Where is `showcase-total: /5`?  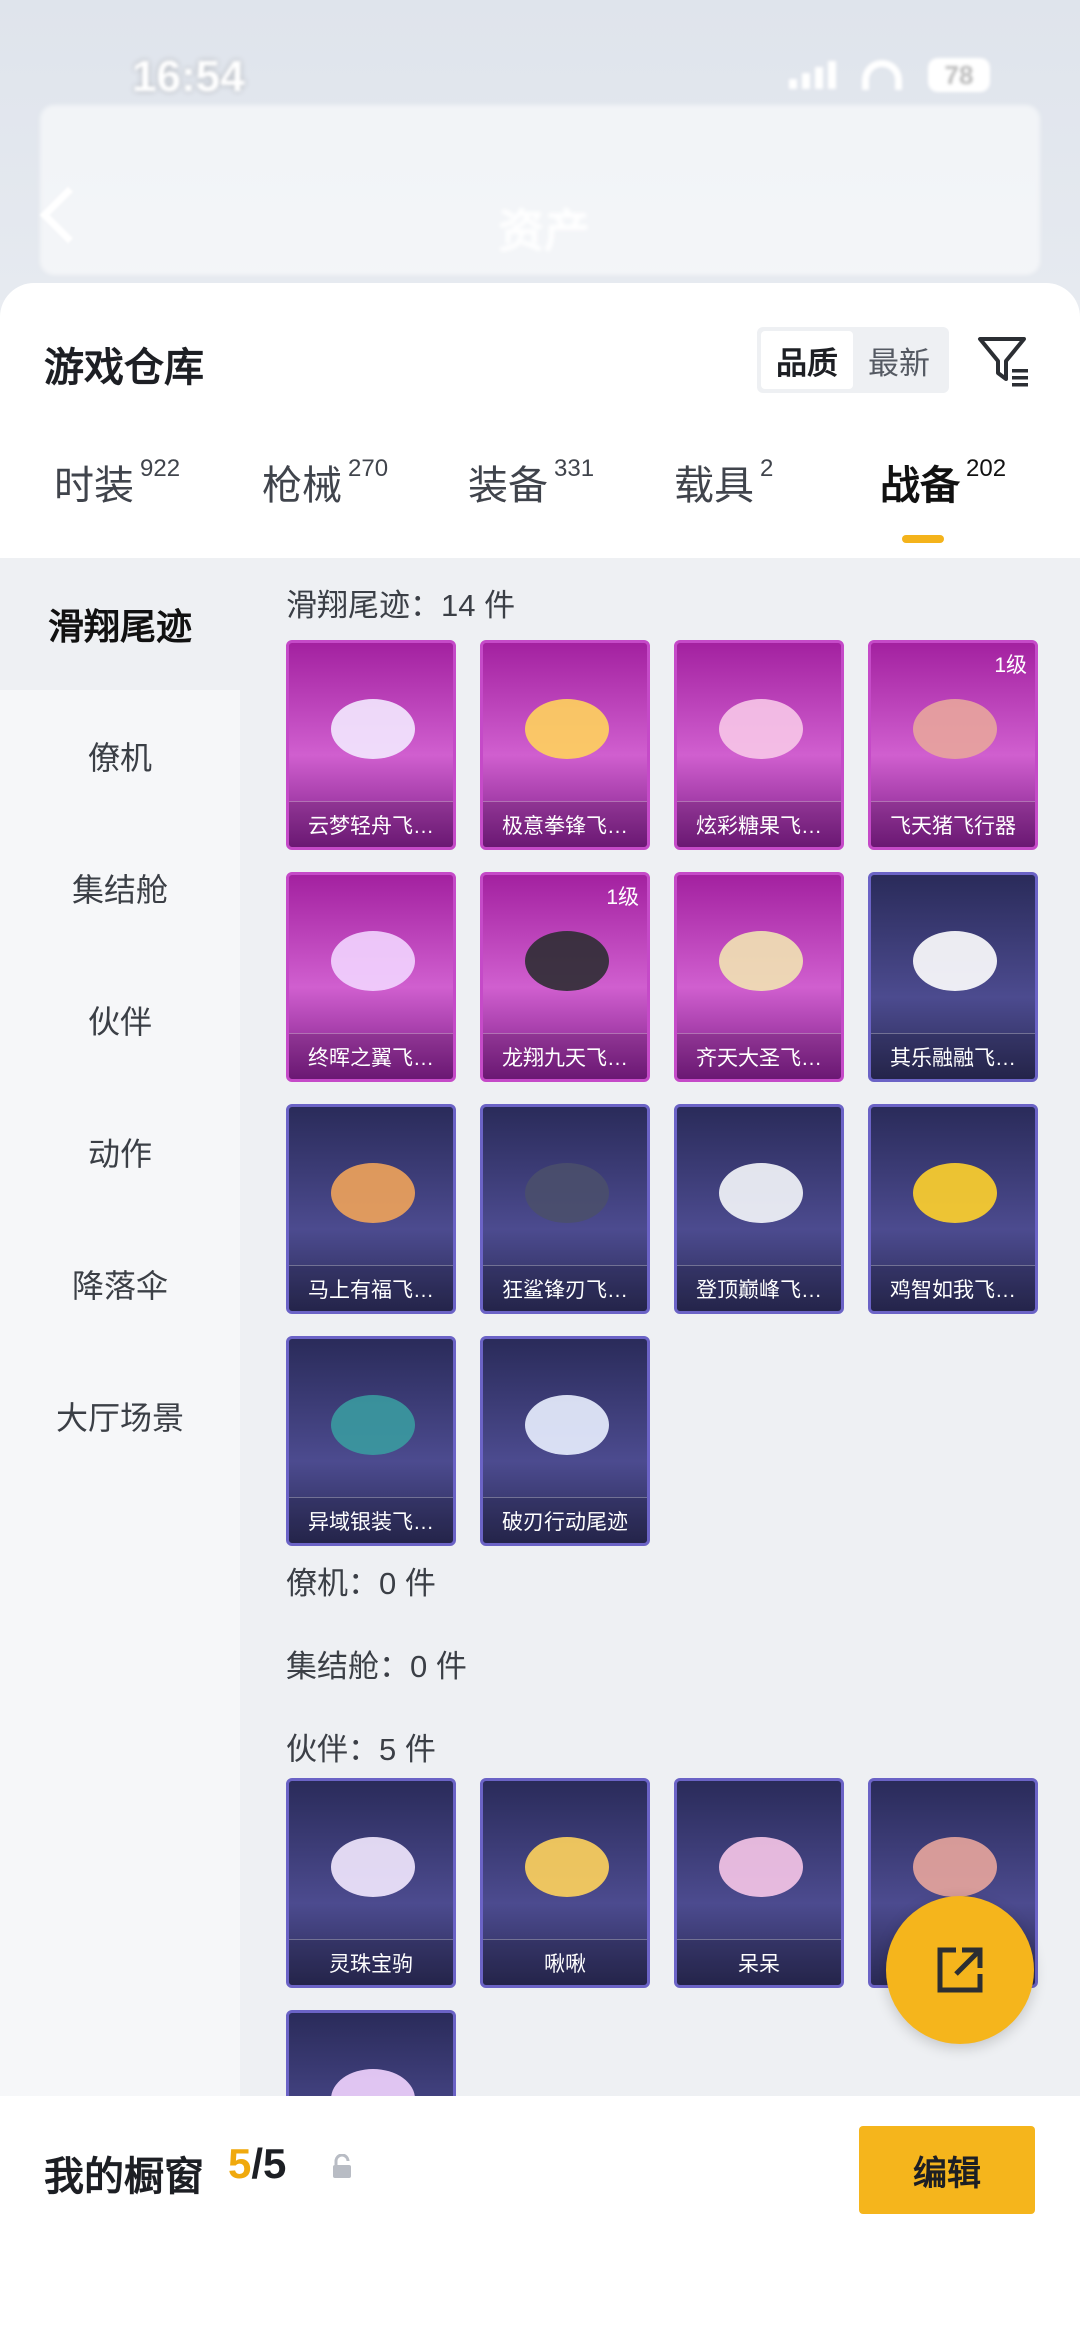
showcase-total: /5 is located at coordinates (269, 2163).